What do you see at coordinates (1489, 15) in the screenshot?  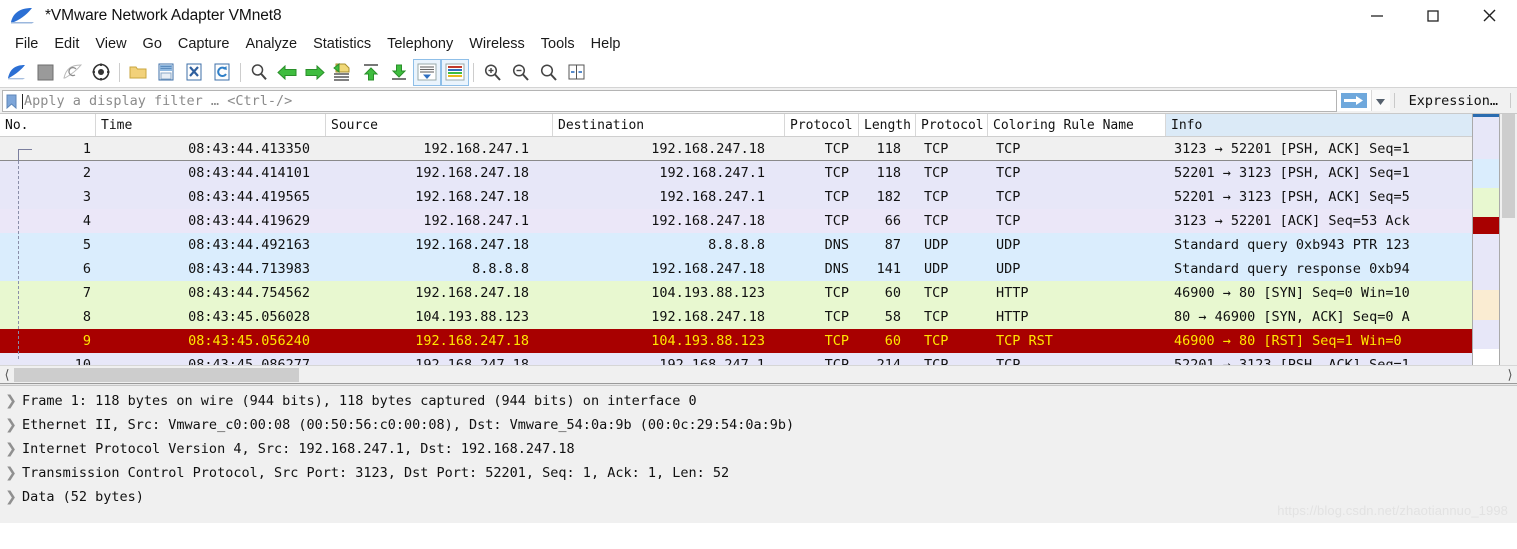 I see `close-button` at bounding box center [1489, 15].